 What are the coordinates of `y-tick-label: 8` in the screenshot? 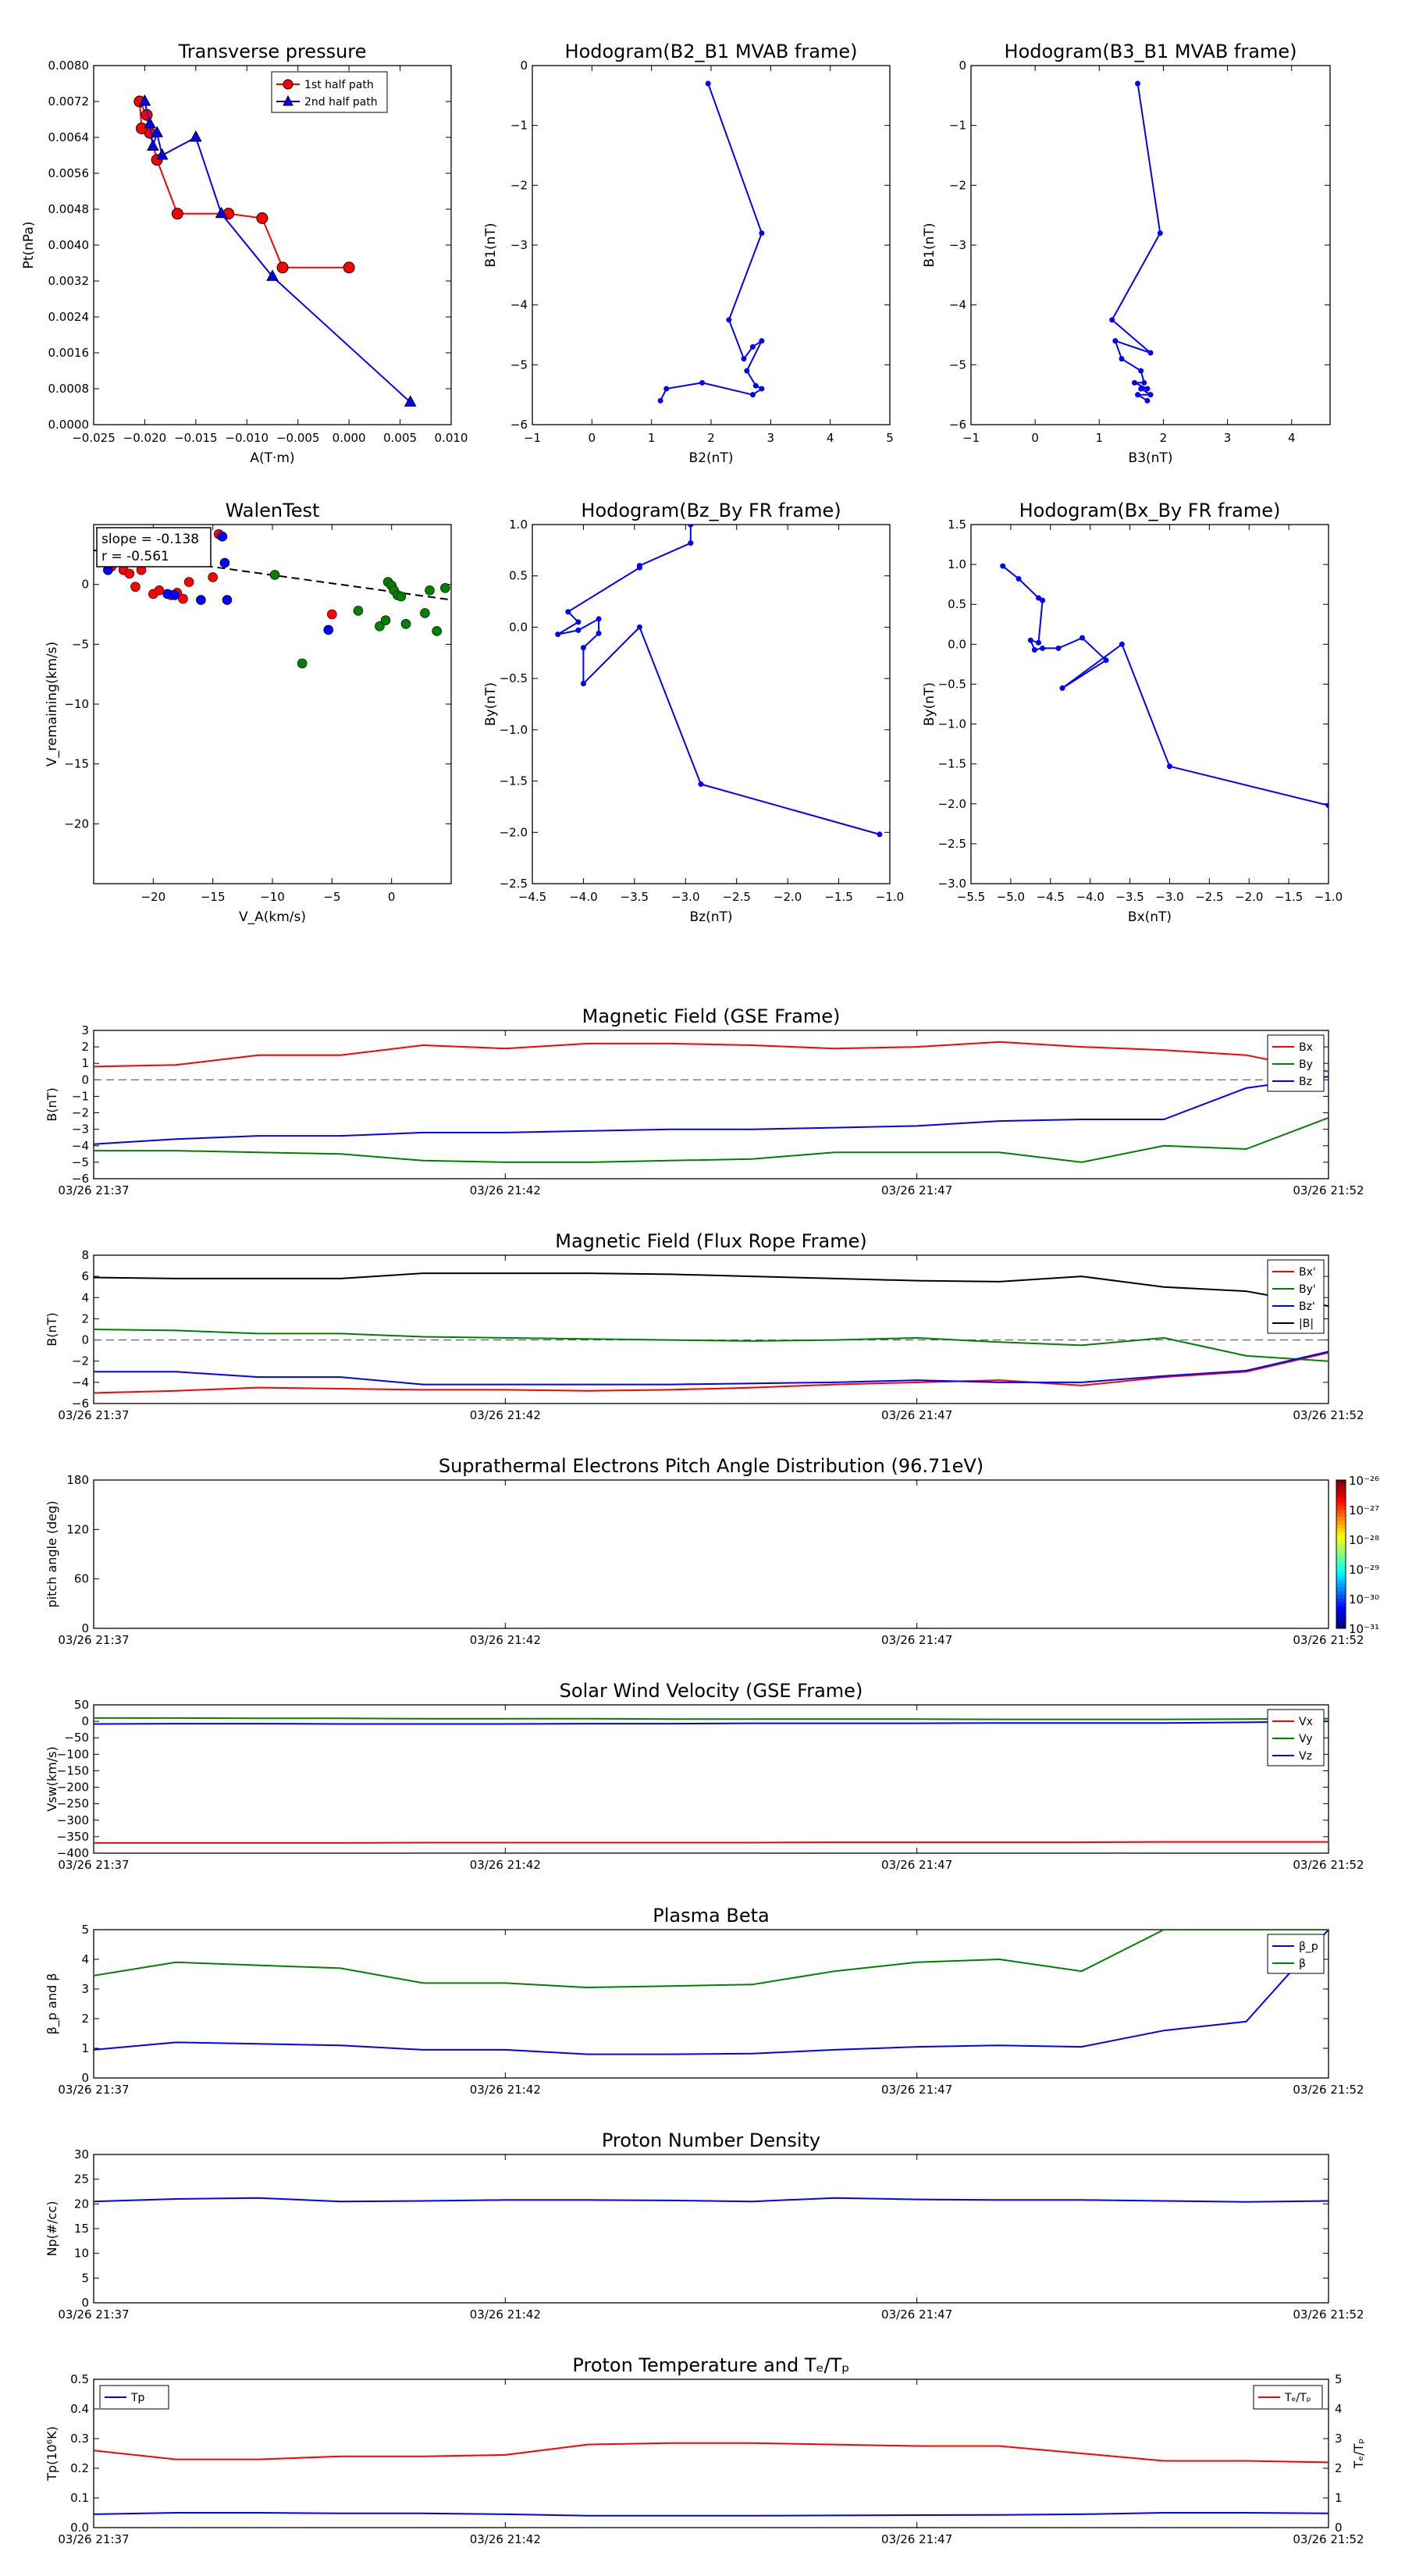 It's located at (85, 1255).